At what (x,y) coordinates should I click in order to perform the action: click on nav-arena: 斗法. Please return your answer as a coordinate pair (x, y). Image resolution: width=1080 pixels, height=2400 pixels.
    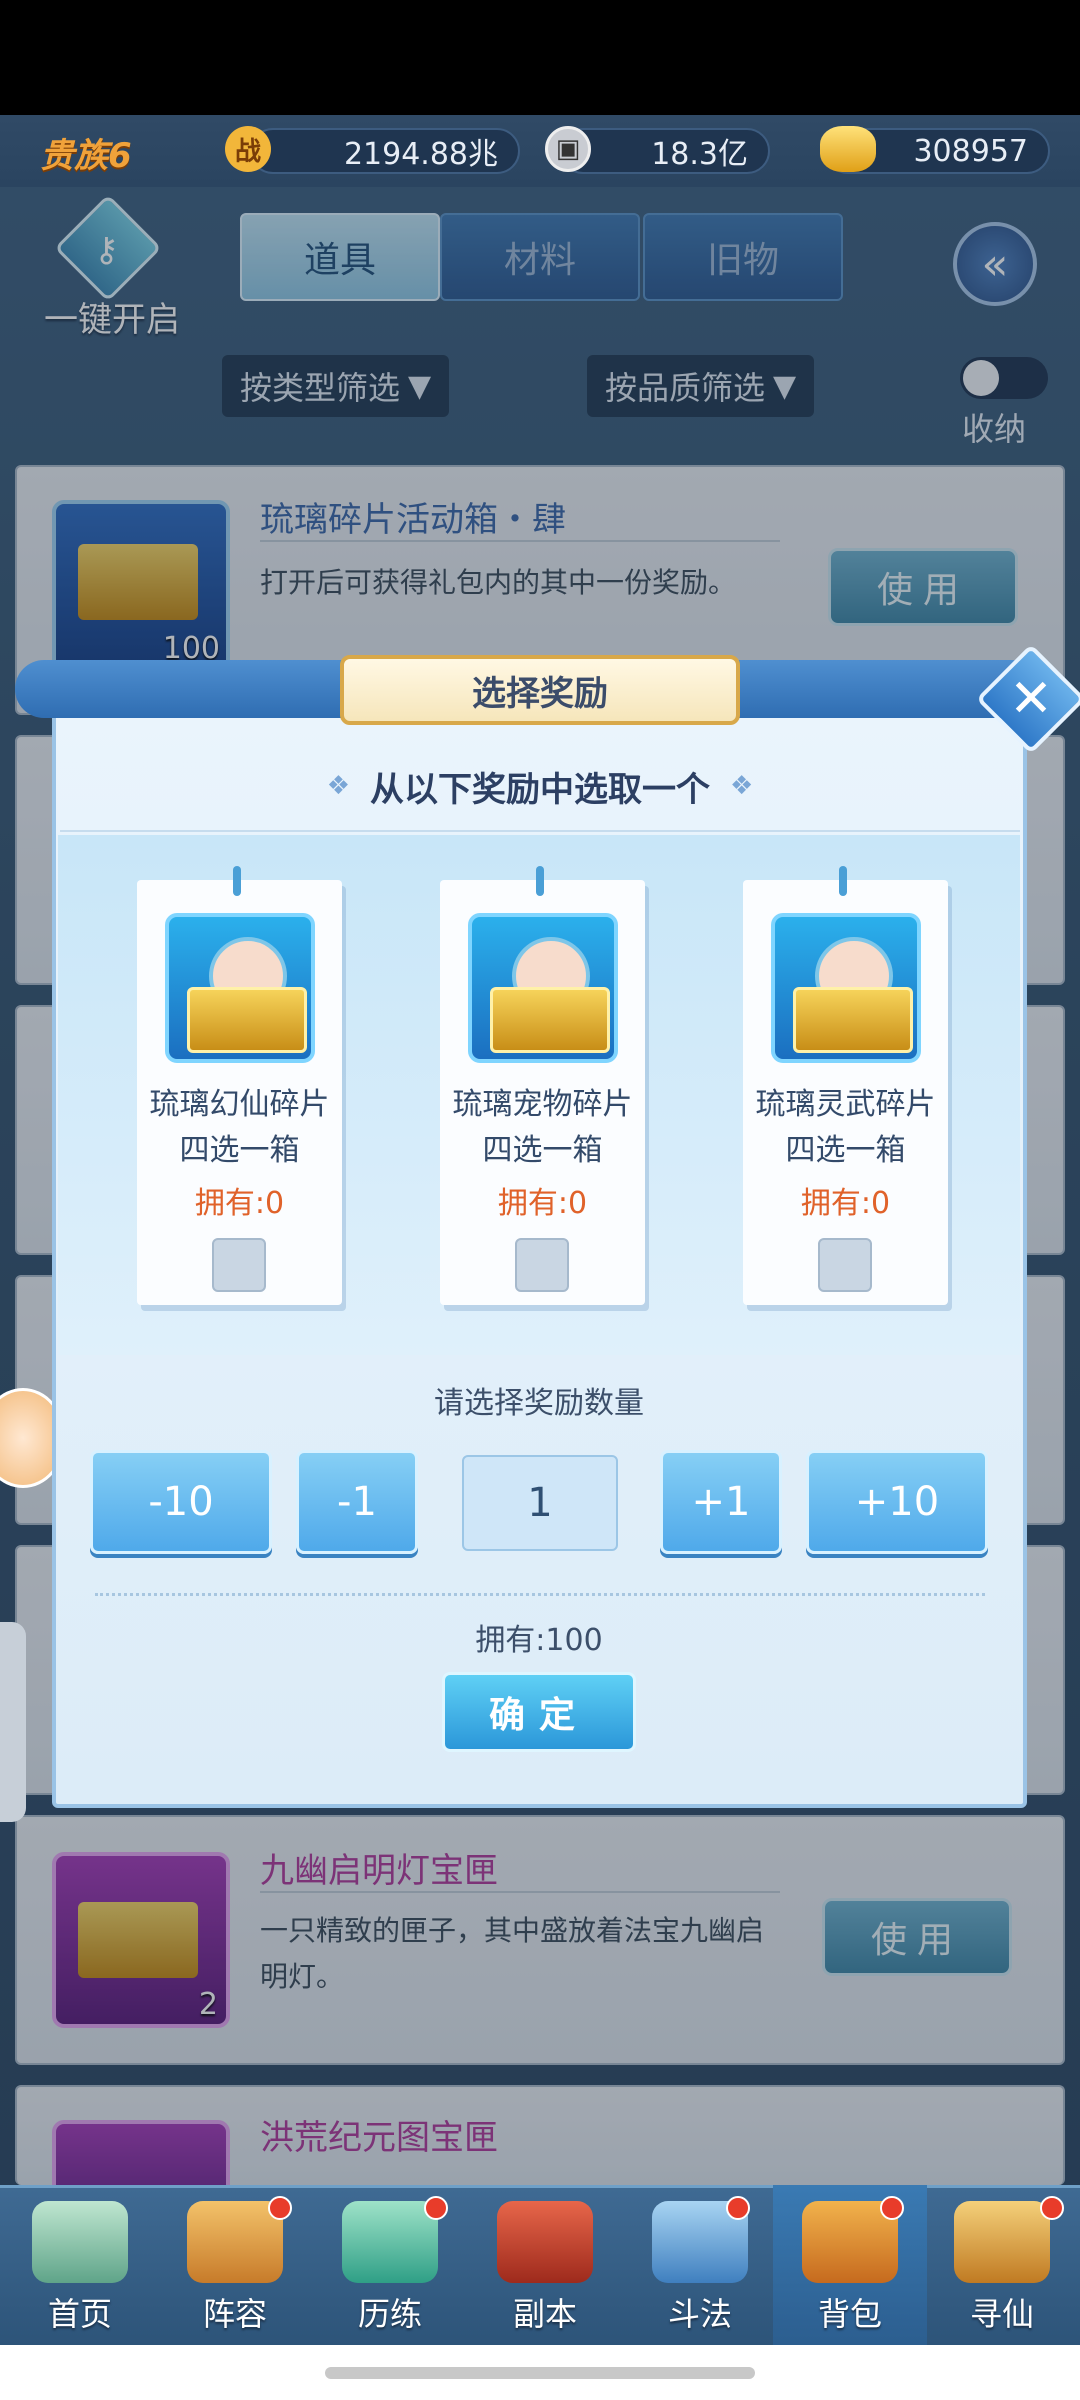
    Looking at the image, I should click on (700, 2265).